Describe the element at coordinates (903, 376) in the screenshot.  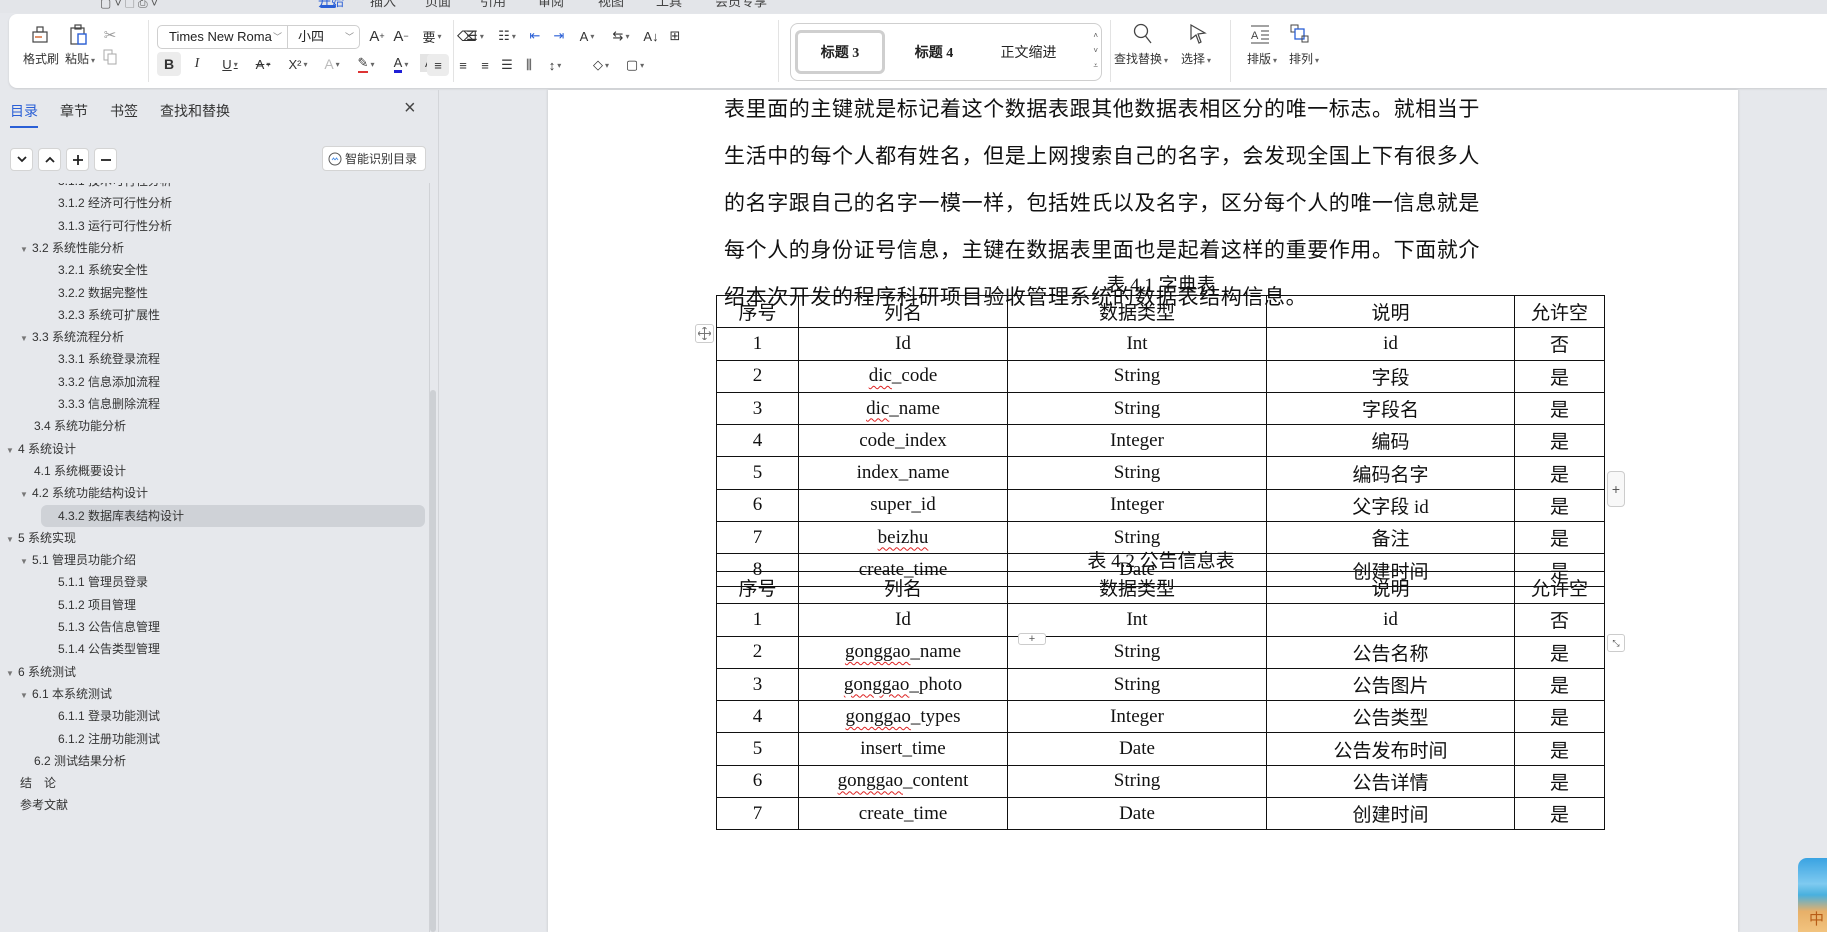
I see `table-cell: dic_code` at that location.